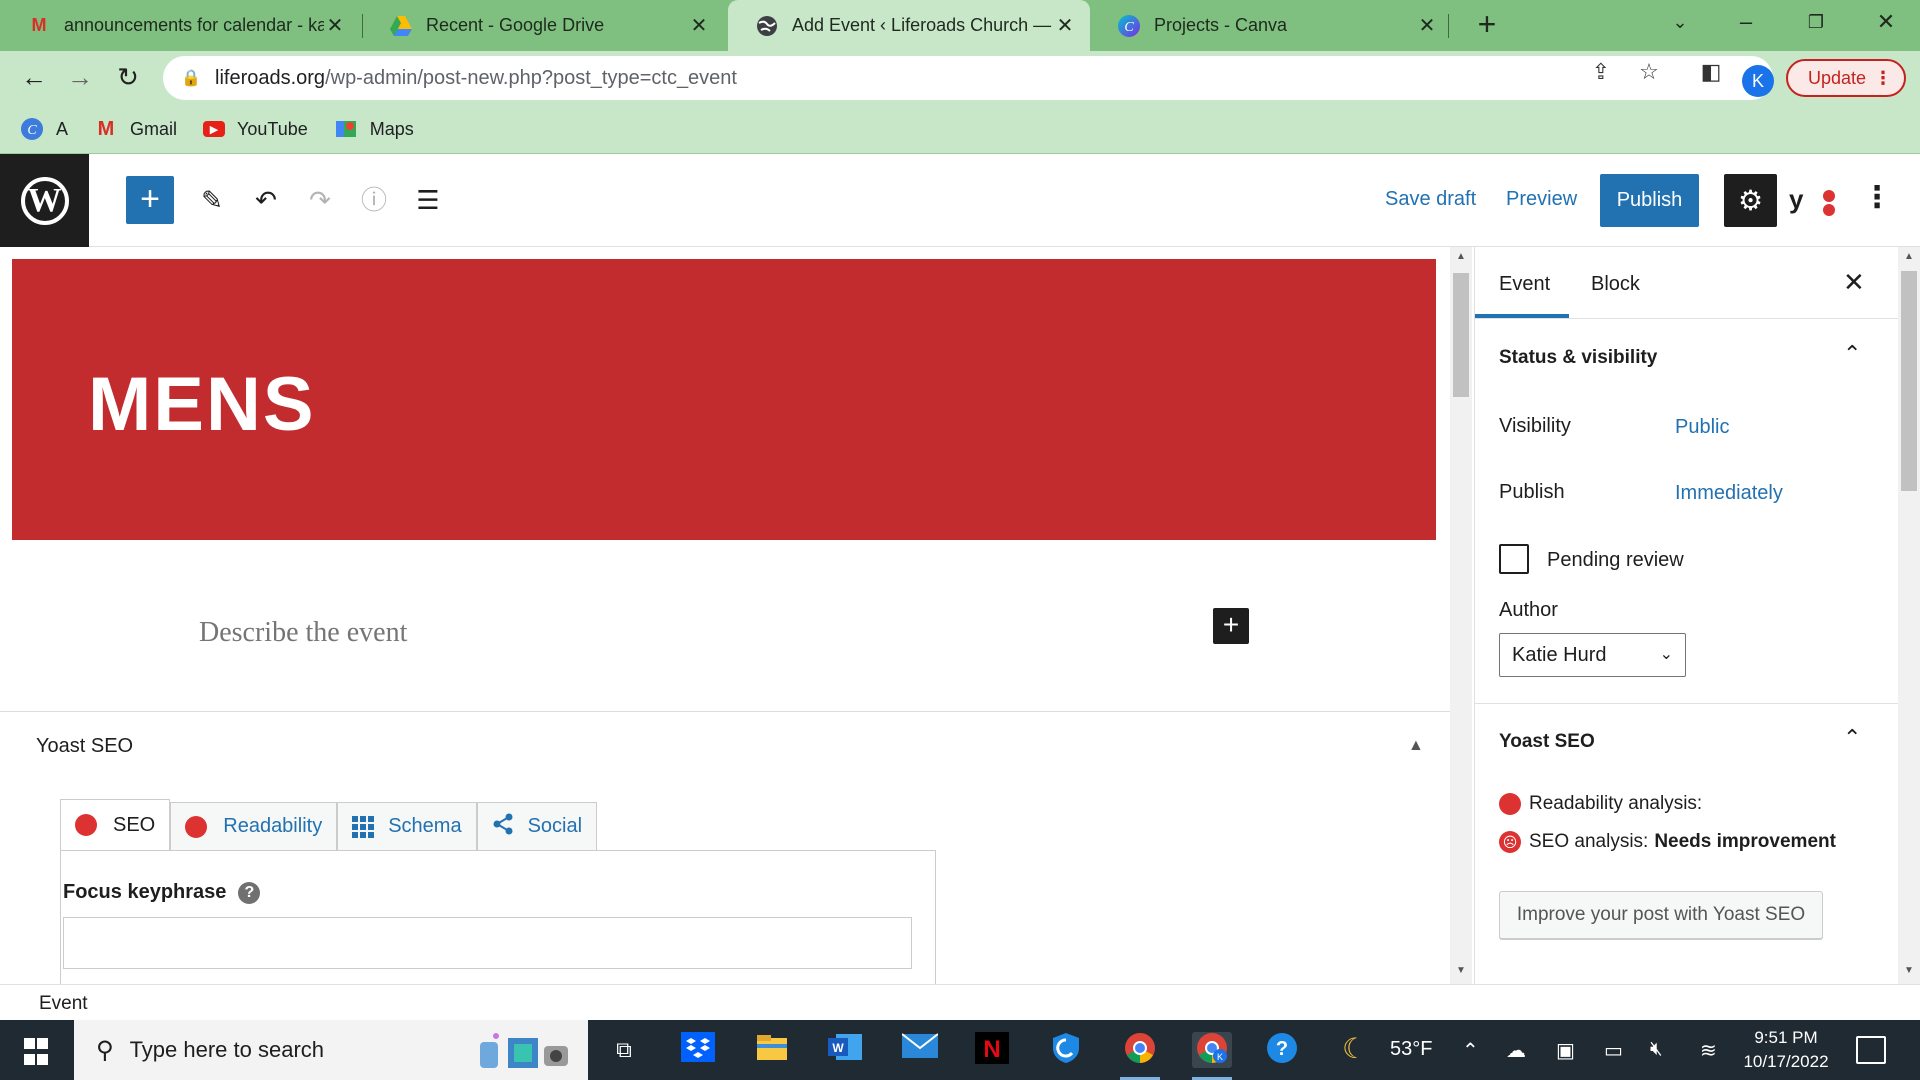  Describe the element at coordinates (303, 633) in the screenshot. I see `event-description-placeholder: Describe the event` at that location.